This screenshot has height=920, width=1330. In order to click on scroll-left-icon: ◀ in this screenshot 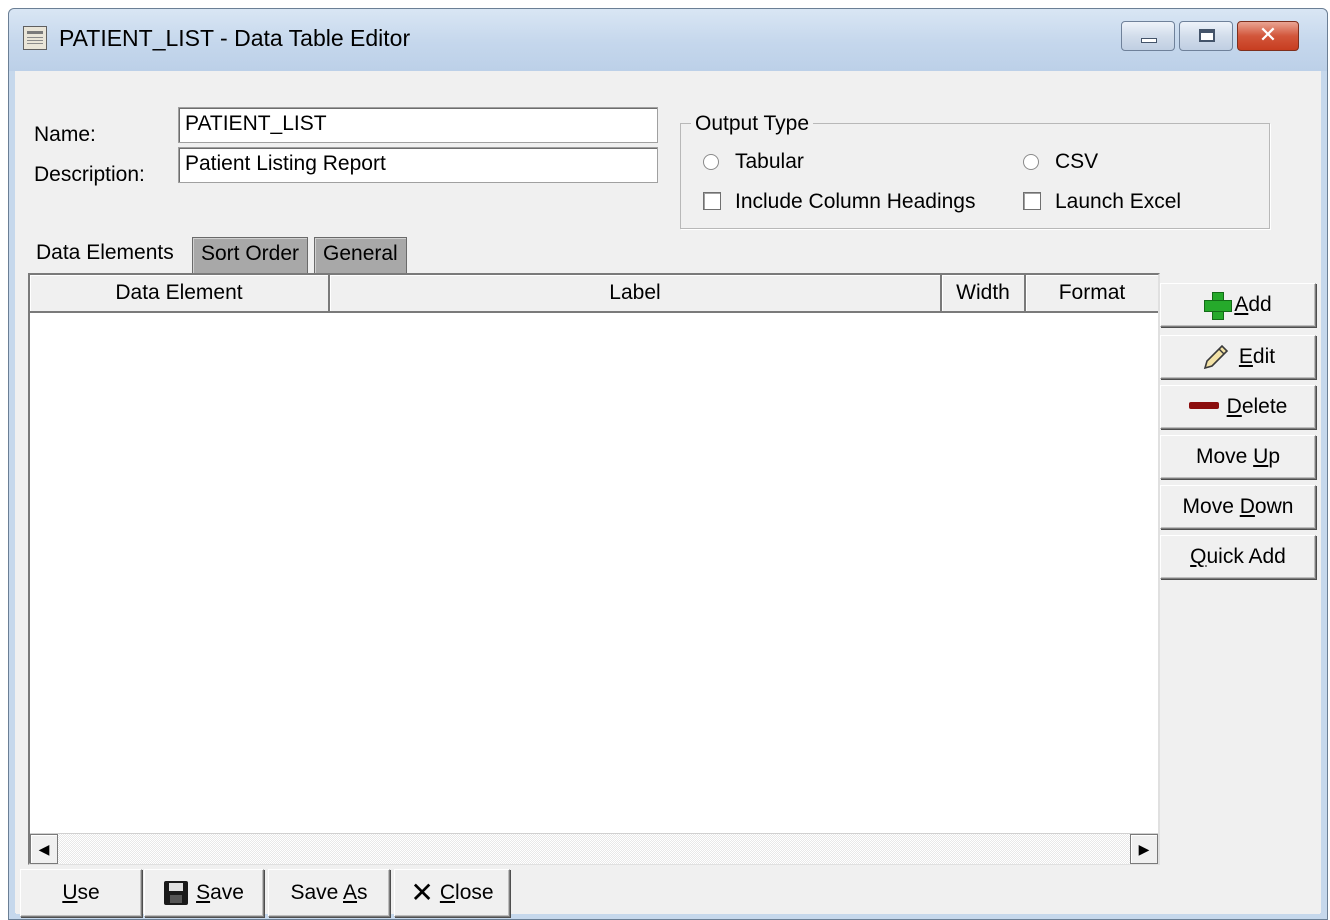, I will do `click(44, 849)`.